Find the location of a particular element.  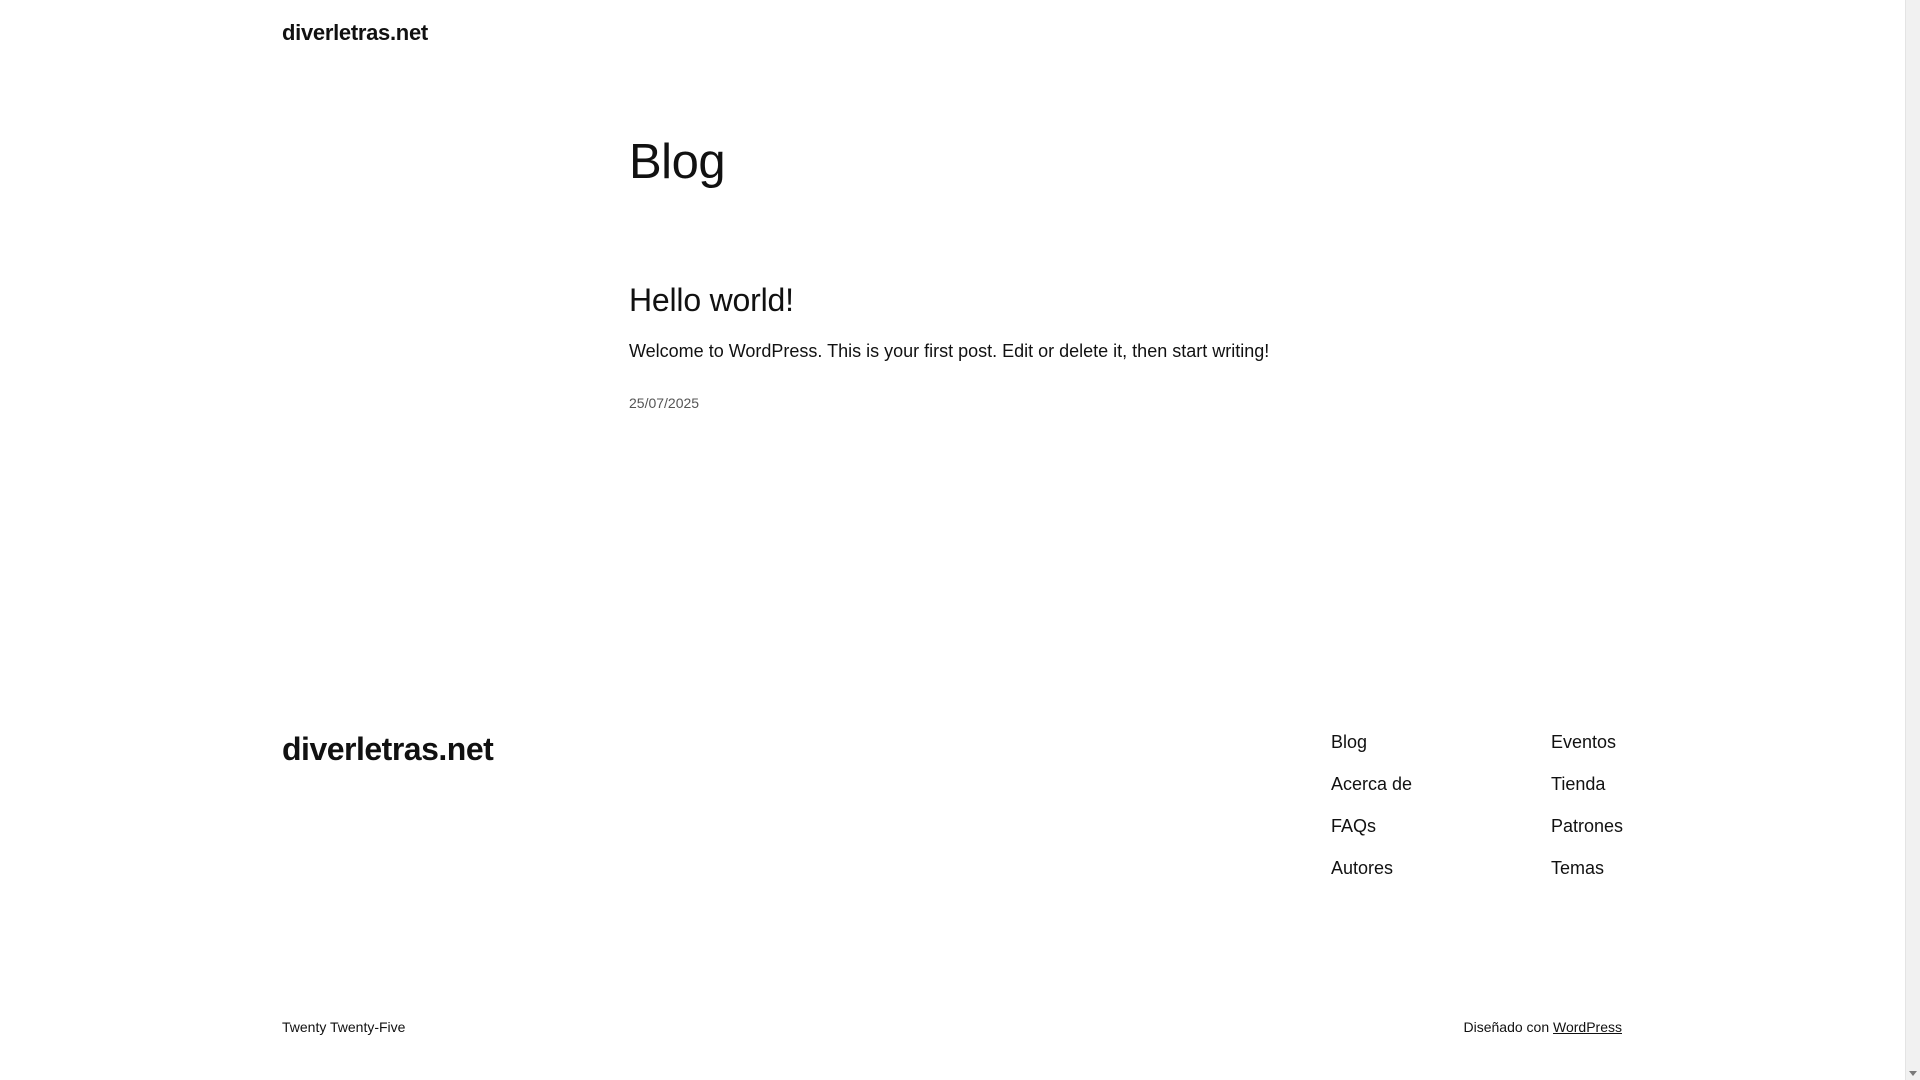

site-title-link: diverletras.net is located at coordinates (355, 33).